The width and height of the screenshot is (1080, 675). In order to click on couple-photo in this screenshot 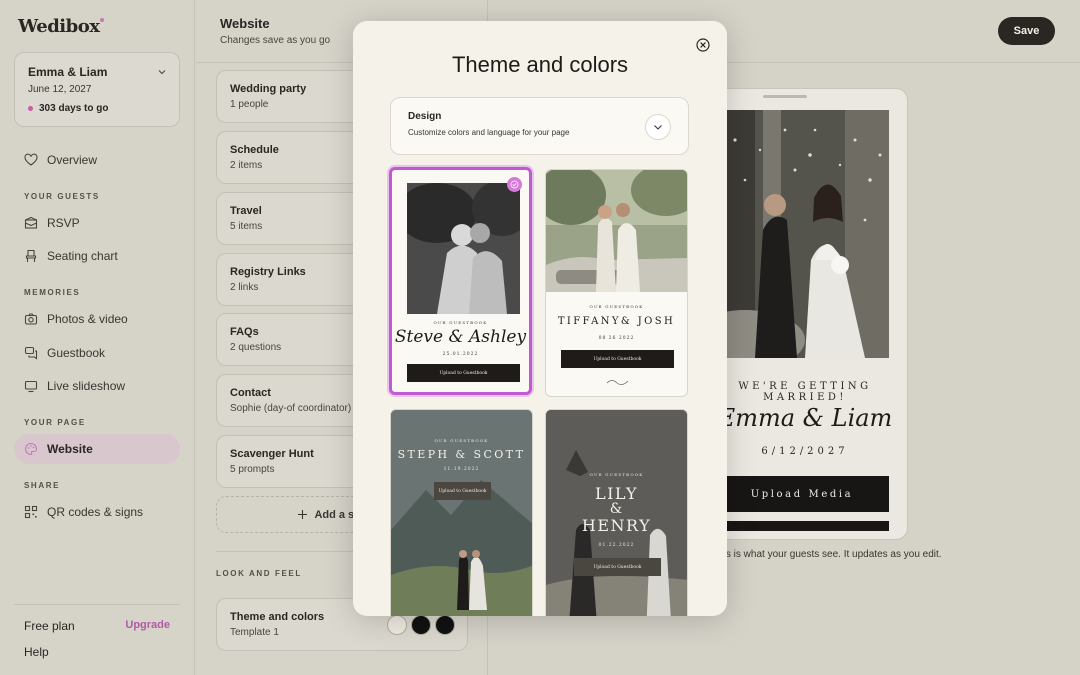, I will do `click(802, 234)`.